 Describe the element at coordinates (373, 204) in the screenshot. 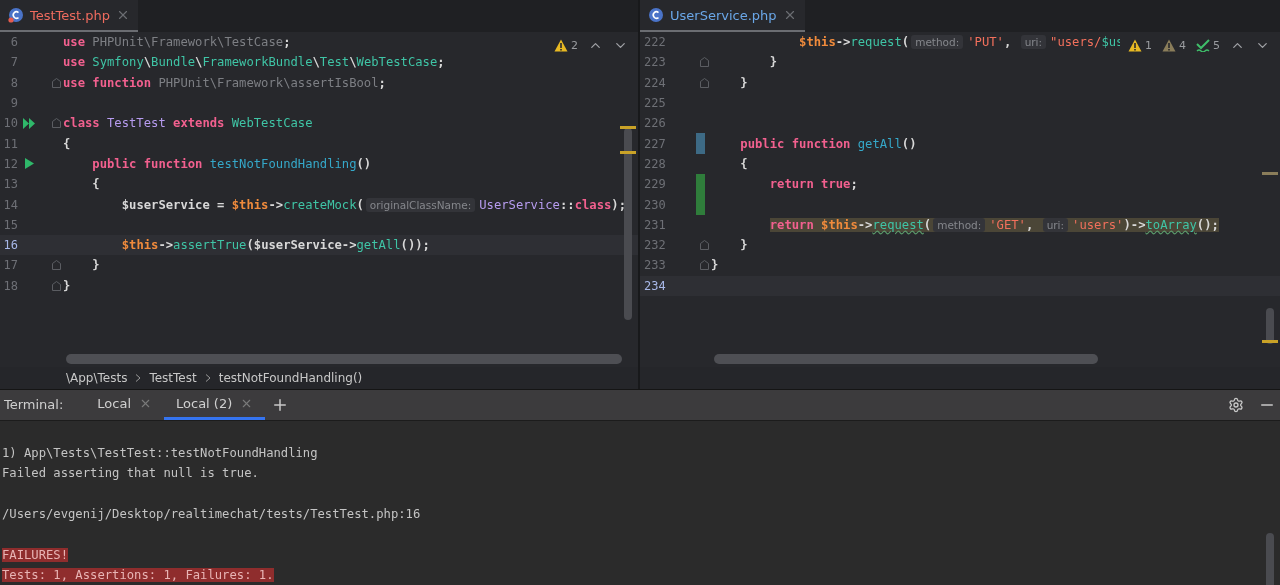

I see `code-line: $userService = $this->createMock( originalClassName: UserService::class);` at that location.